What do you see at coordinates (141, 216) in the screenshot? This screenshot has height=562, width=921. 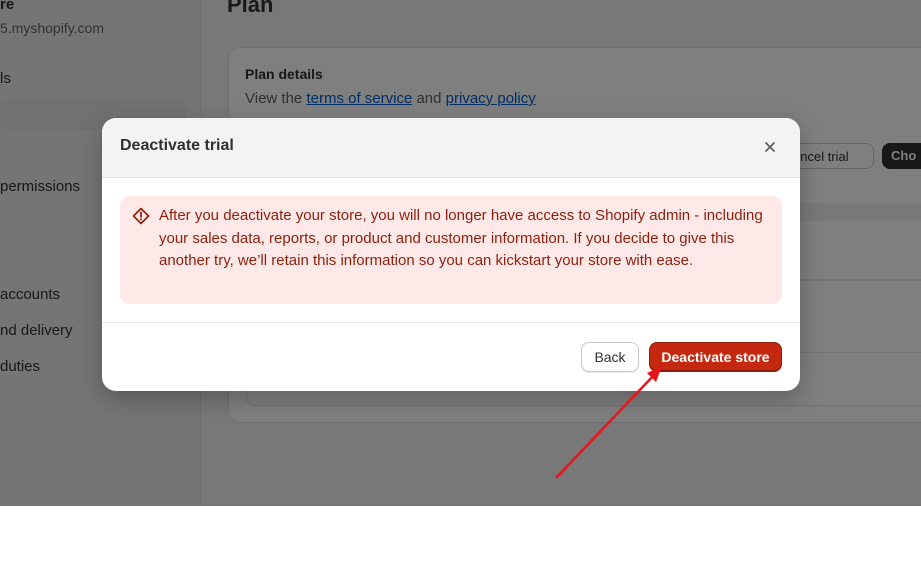 I see `alert-diamond-icon` at bounding box center [141, 216].